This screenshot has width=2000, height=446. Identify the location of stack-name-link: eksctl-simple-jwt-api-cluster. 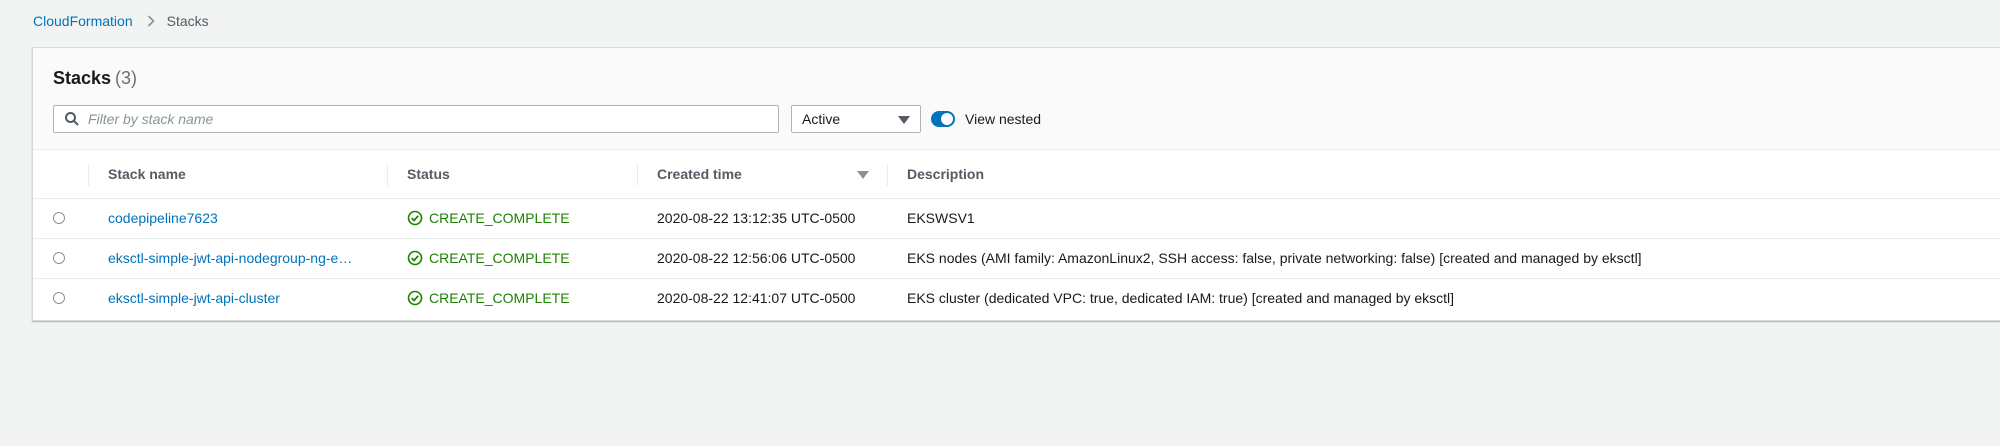
(247, 298).